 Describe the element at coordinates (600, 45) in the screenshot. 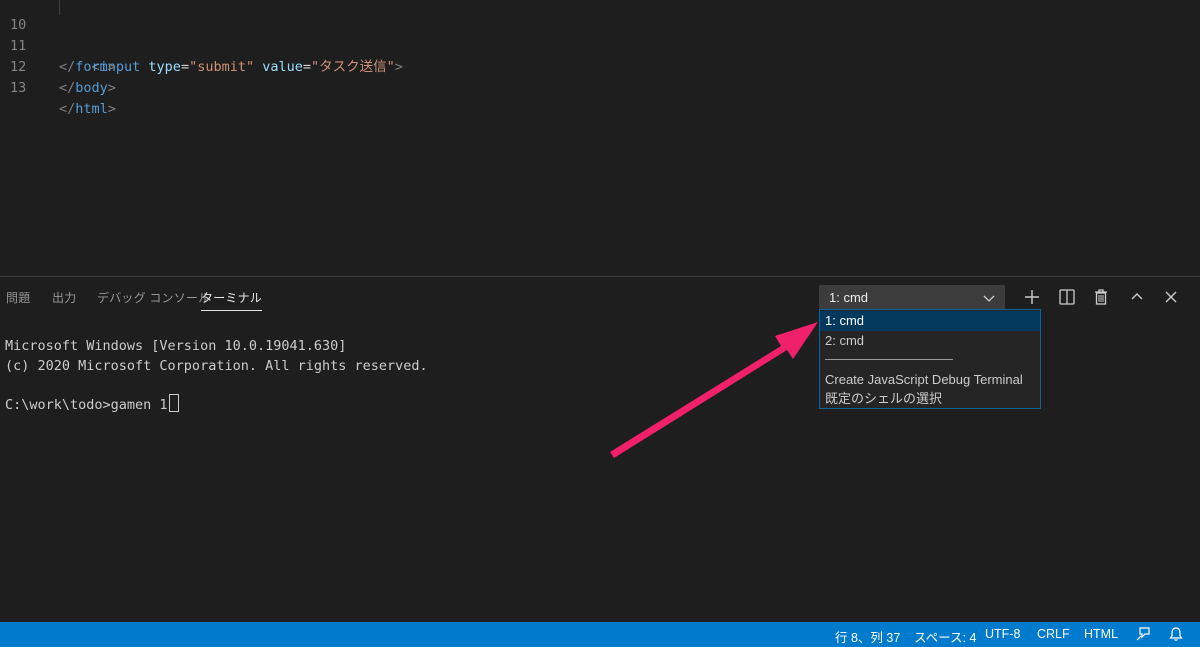

I see `code-line-11: 11 </form>` at that location.